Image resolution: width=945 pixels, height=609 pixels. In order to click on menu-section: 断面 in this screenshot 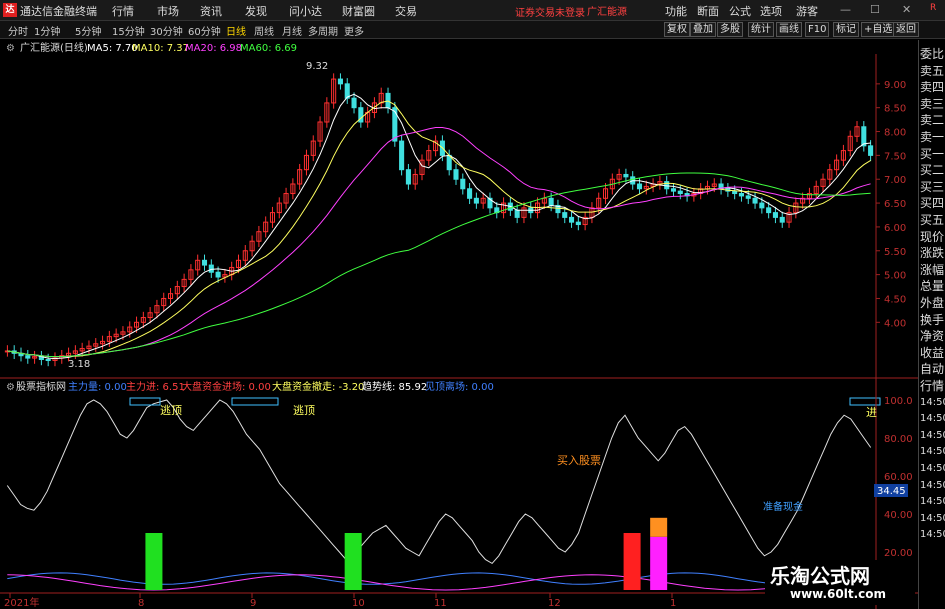, I will do `click(708, 11)`.